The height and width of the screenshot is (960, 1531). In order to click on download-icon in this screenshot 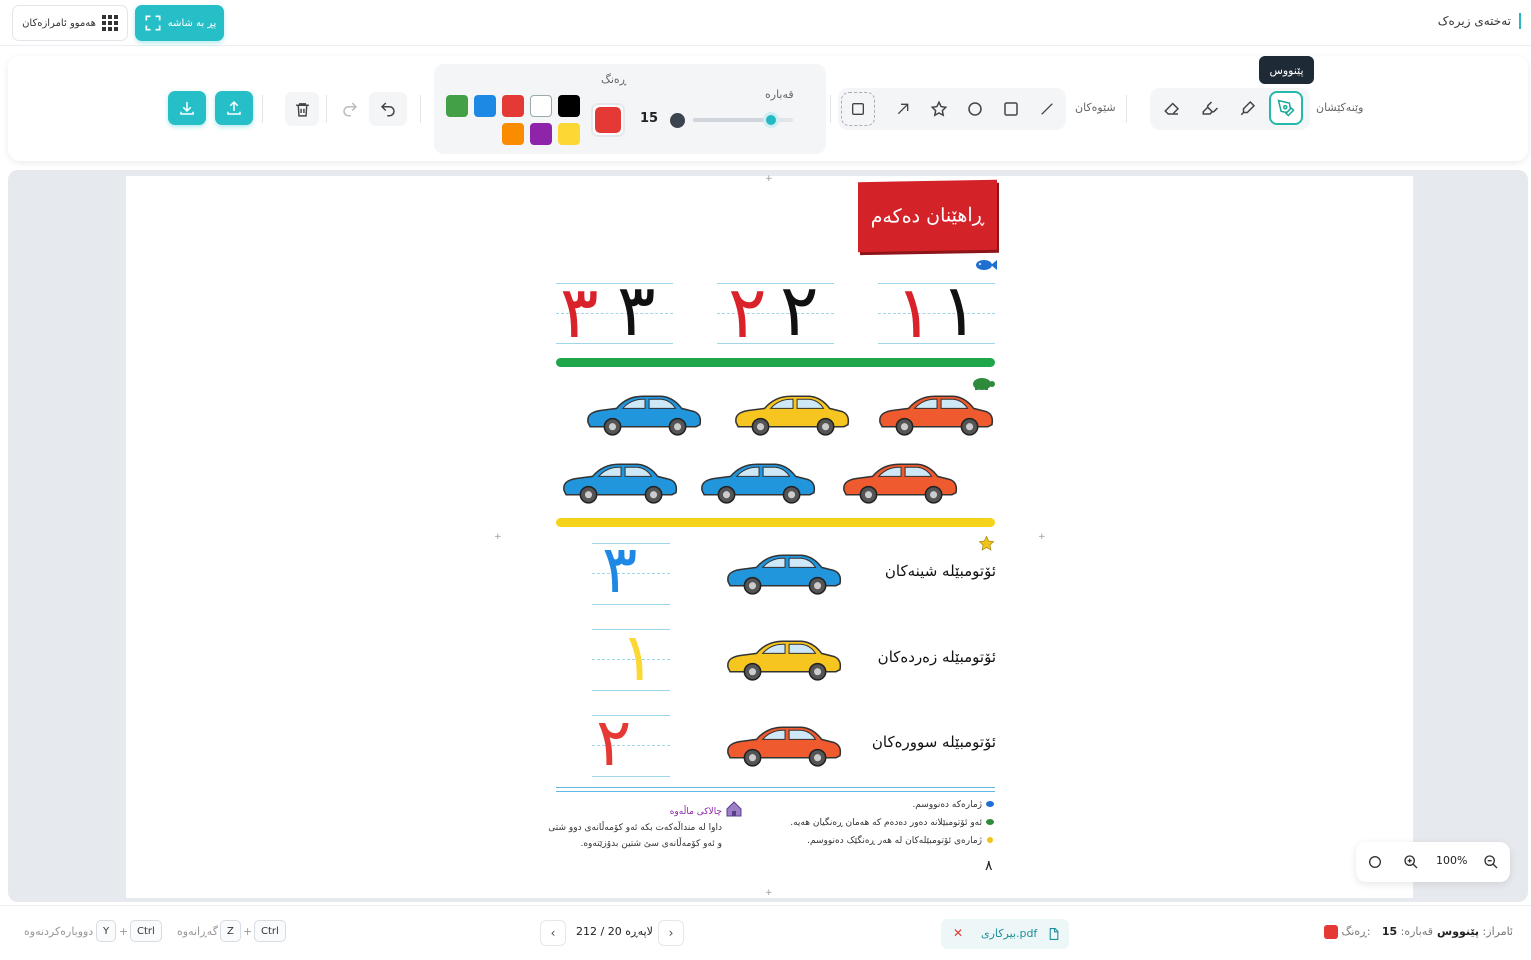, I will do `click(187, 108)`.